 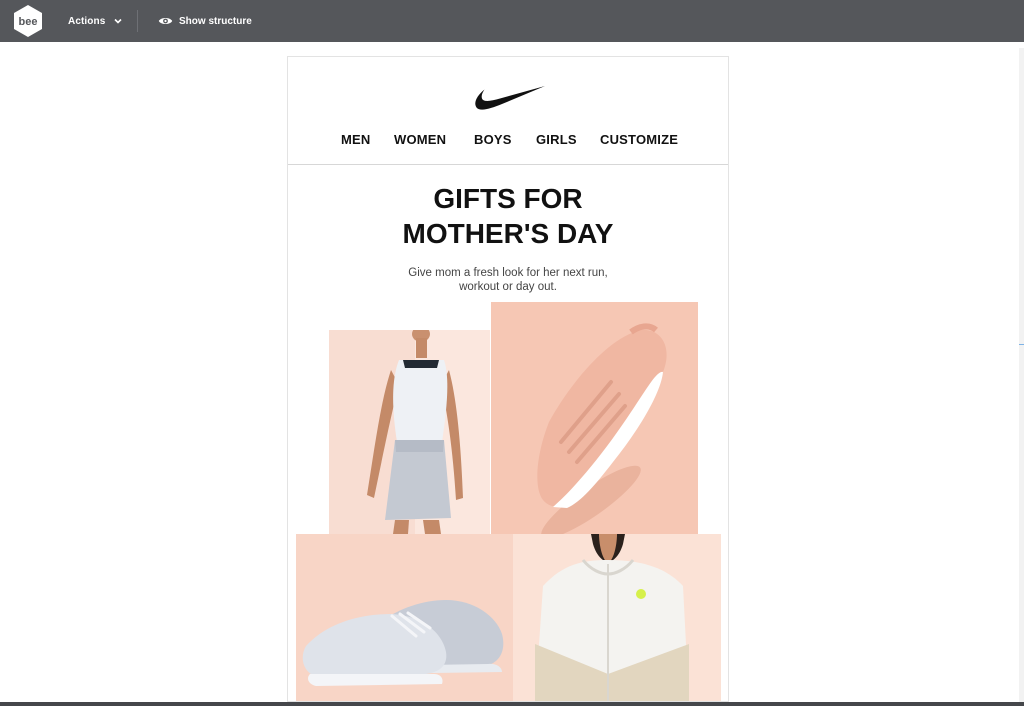 I want to click on show-structure-label: Show structure, so click(x=215, y=21).